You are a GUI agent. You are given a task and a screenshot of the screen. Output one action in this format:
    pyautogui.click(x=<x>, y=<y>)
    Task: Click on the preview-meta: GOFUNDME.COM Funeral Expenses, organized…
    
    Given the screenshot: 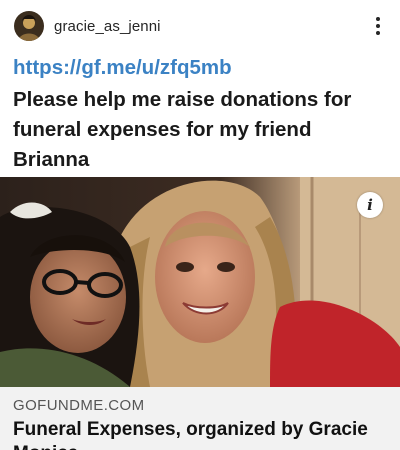 What is the action you would take?
    pyautogui.click(x=200, y=418)
    